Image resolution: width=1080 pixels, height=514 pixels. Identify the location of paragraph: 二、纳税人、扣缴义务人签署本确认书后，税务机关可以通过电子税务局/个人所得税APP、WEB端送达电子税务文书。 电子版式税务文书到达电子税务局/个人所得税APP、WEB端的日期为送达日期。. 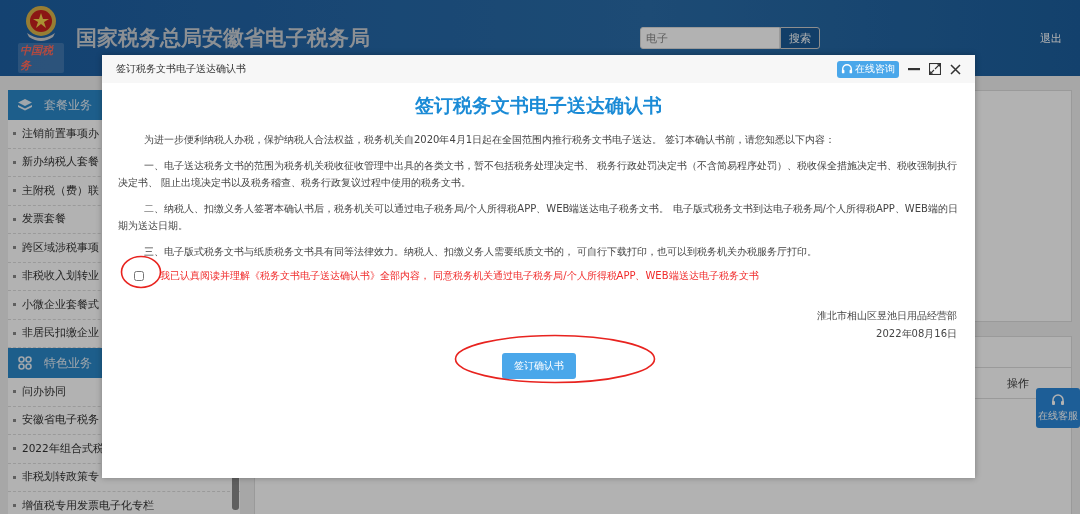
(538, 217).